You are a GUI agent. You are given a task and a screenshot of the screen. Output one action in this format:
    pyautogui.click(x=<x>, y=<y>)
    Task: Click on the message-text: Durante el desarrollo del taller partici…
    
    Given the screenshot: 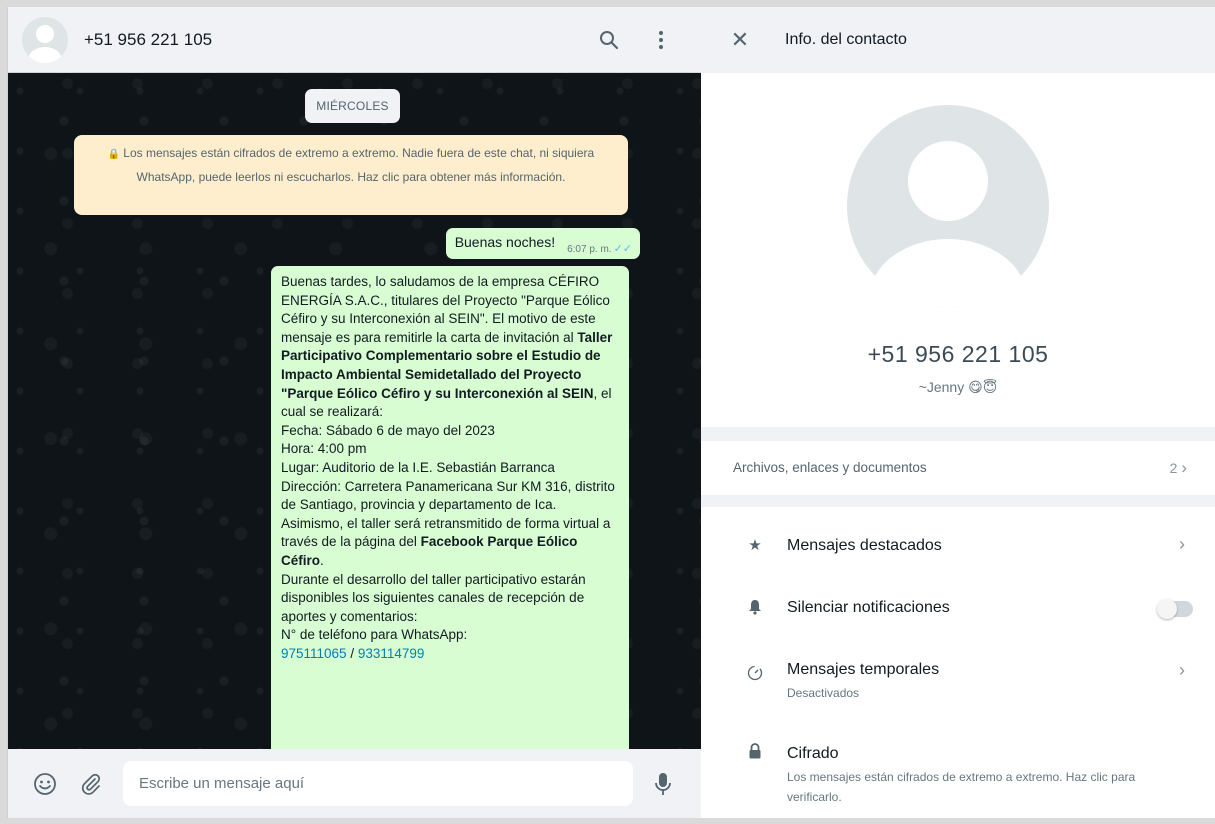 What is the action you would take?
    pyautogui.click(x=433, y=597)
    